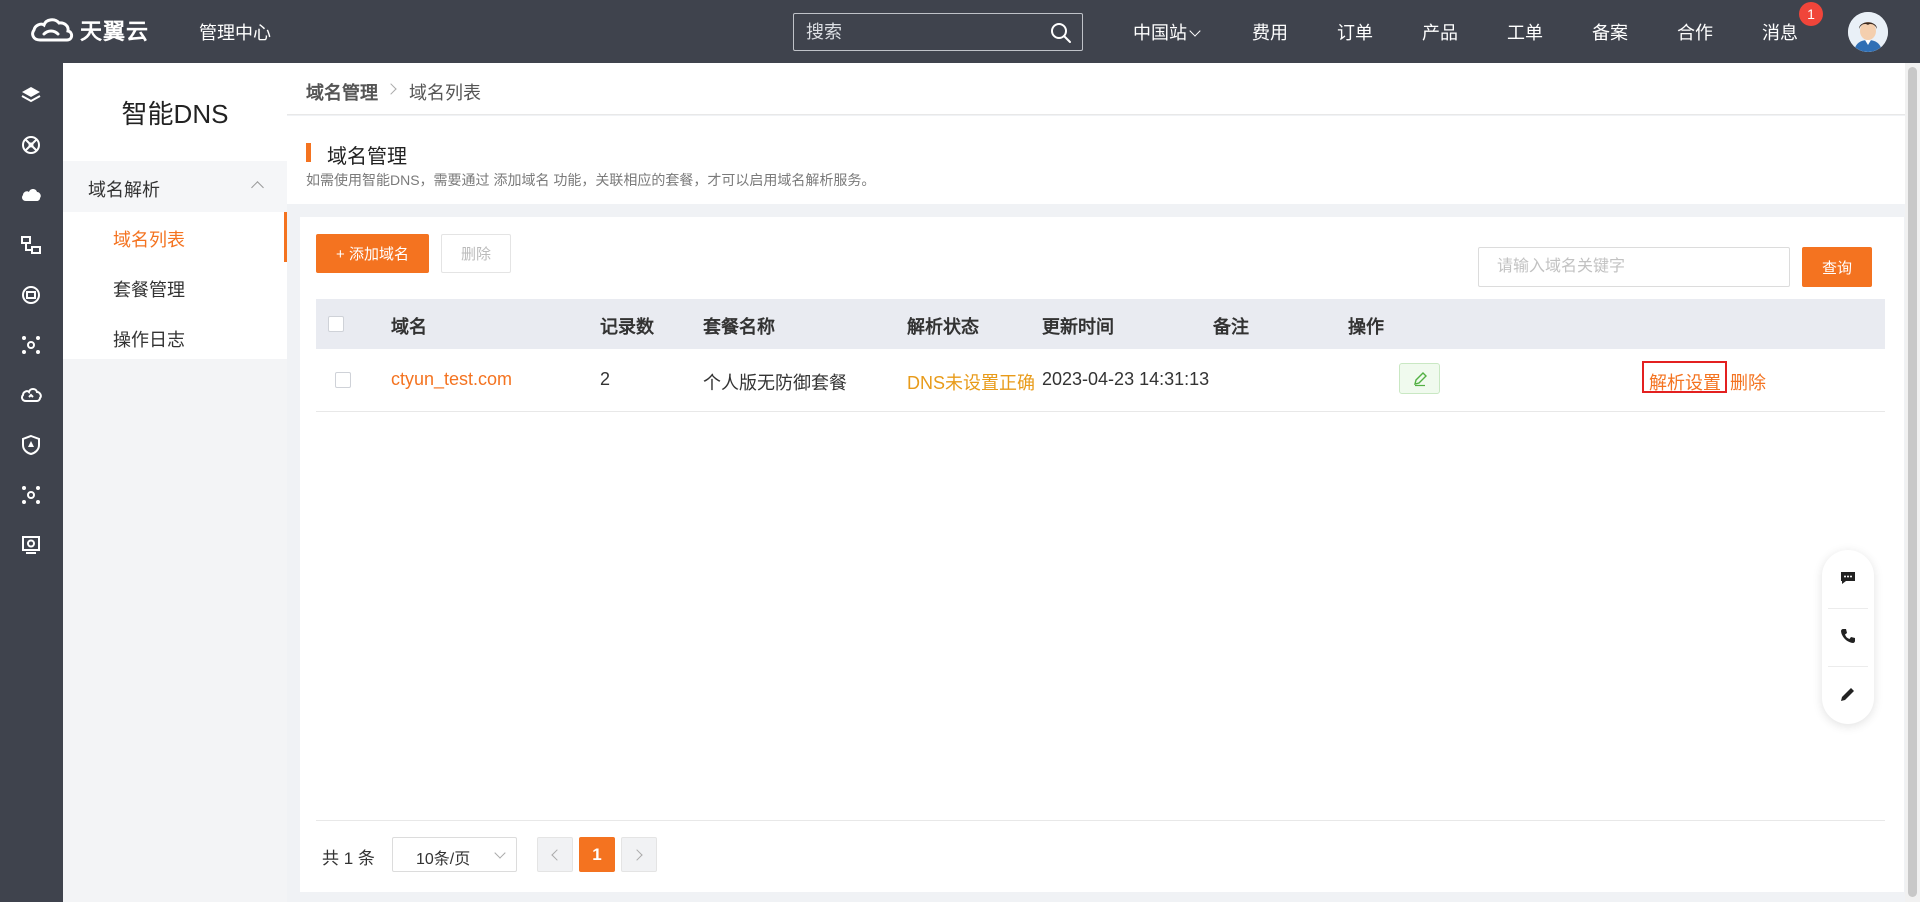 The width and height of the screenshot is (1920, 902). What do you see at coordinates (343, 380) in the screenshot?
I see `row-checkbox` at bounding box center [343, 380].